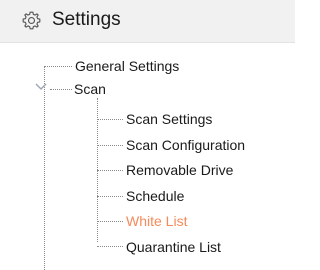  I want to click on tree-item-white-list: White List, so click(156, 221).